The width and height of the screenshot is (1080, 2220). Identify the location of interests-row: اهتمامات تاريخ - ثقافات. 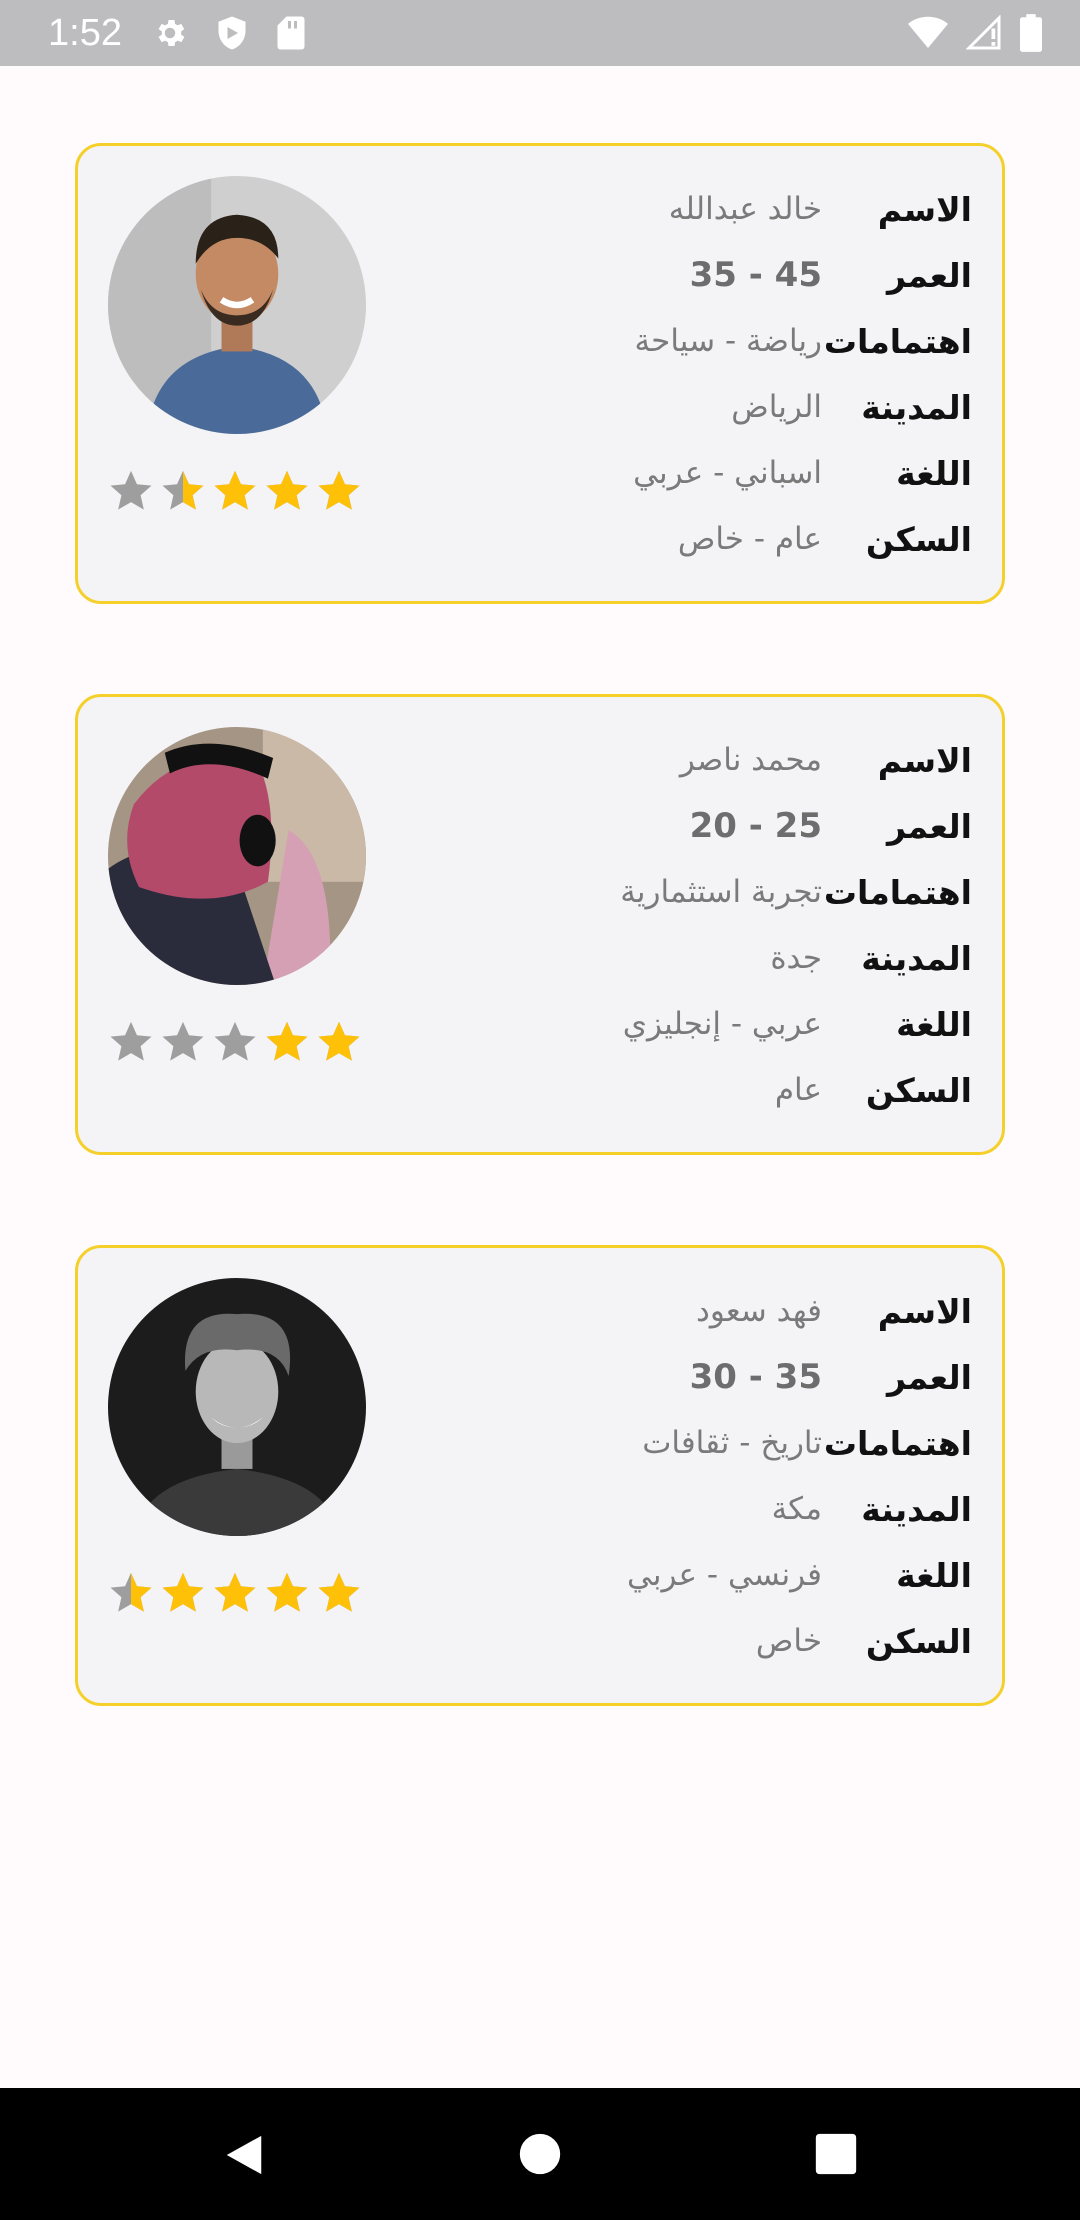
(692, 1443).